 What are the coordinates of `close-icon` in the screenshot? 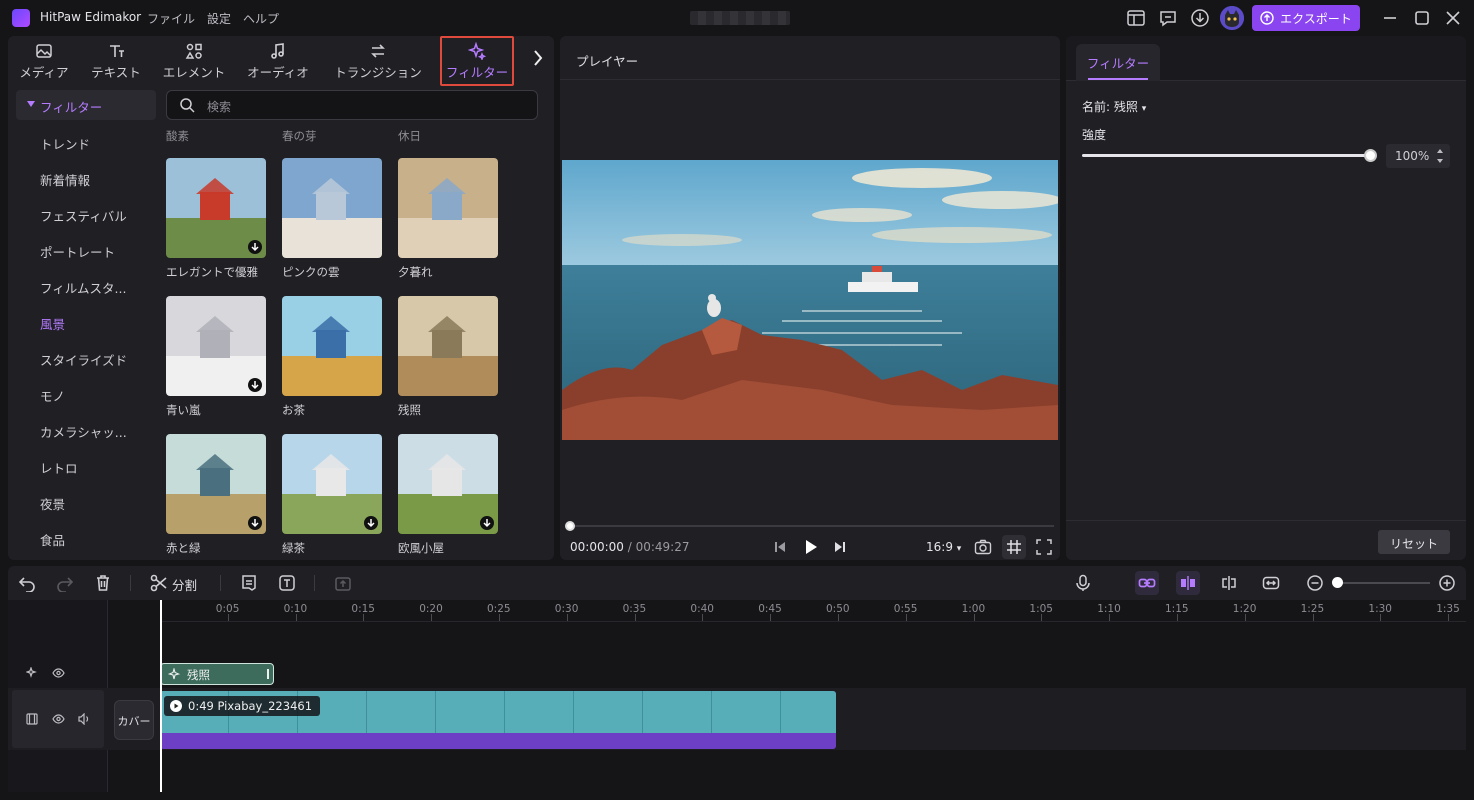 It's located at (1453, 18).